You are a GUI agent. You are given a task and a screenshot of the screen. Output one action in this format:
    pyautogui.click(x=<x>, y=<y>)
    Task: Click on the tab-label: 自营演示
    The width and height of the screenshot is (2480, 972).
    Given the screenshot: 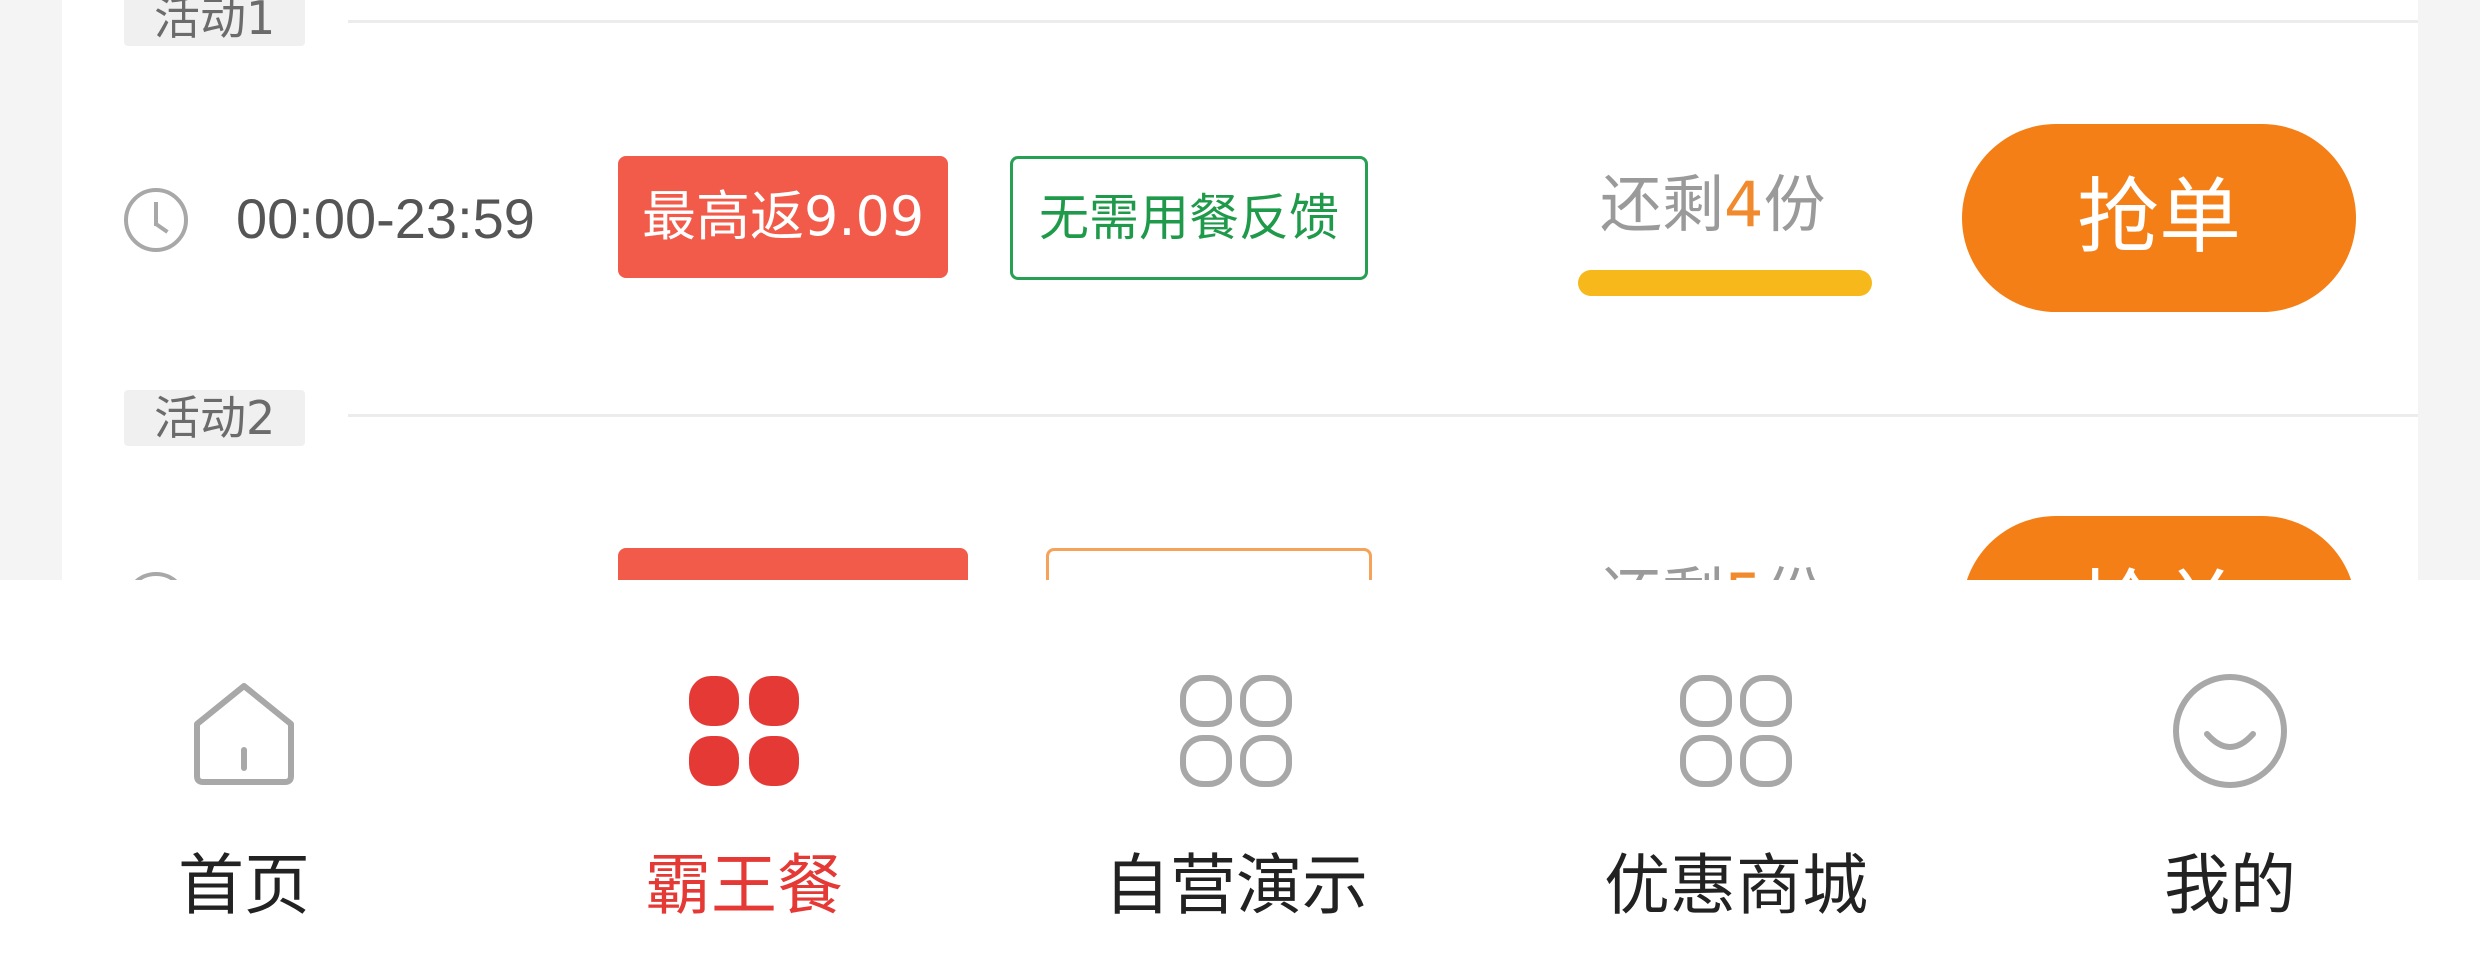 What is the action you would take?
    pyautogui.click(x=1236, y=885)
    